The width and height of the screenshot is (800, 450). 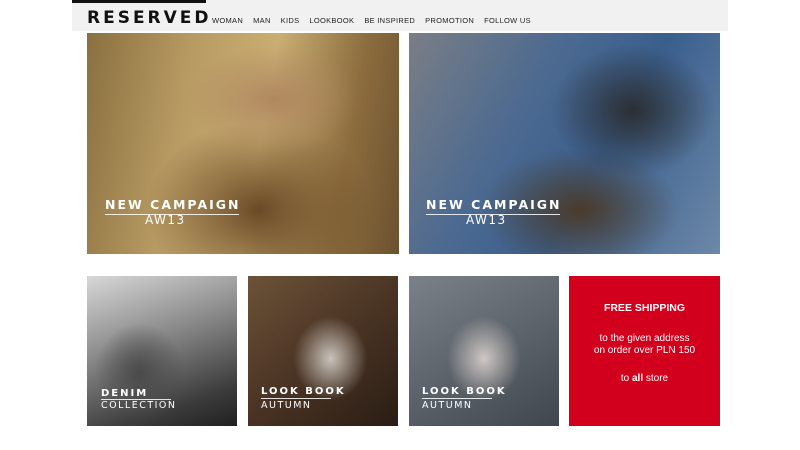 I want to click on promo-line-2: on order over PLN 150, so click(x=644, y=350).